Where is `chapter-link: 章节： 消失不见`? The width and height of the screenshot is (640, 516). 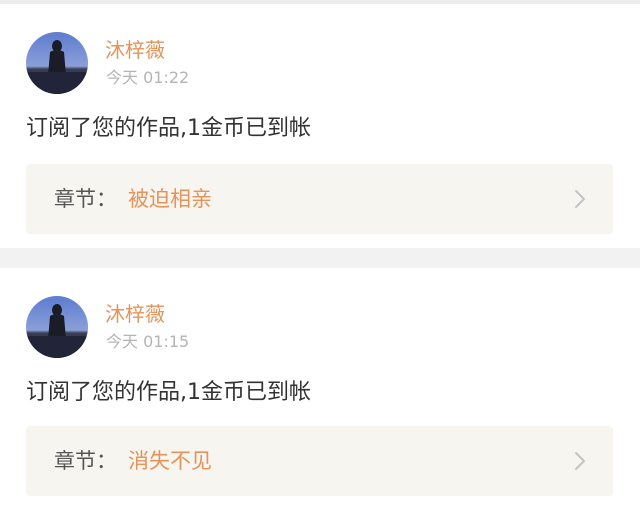 chapter-link: 章节： 消失不见 is located at coordinates (319, 461).